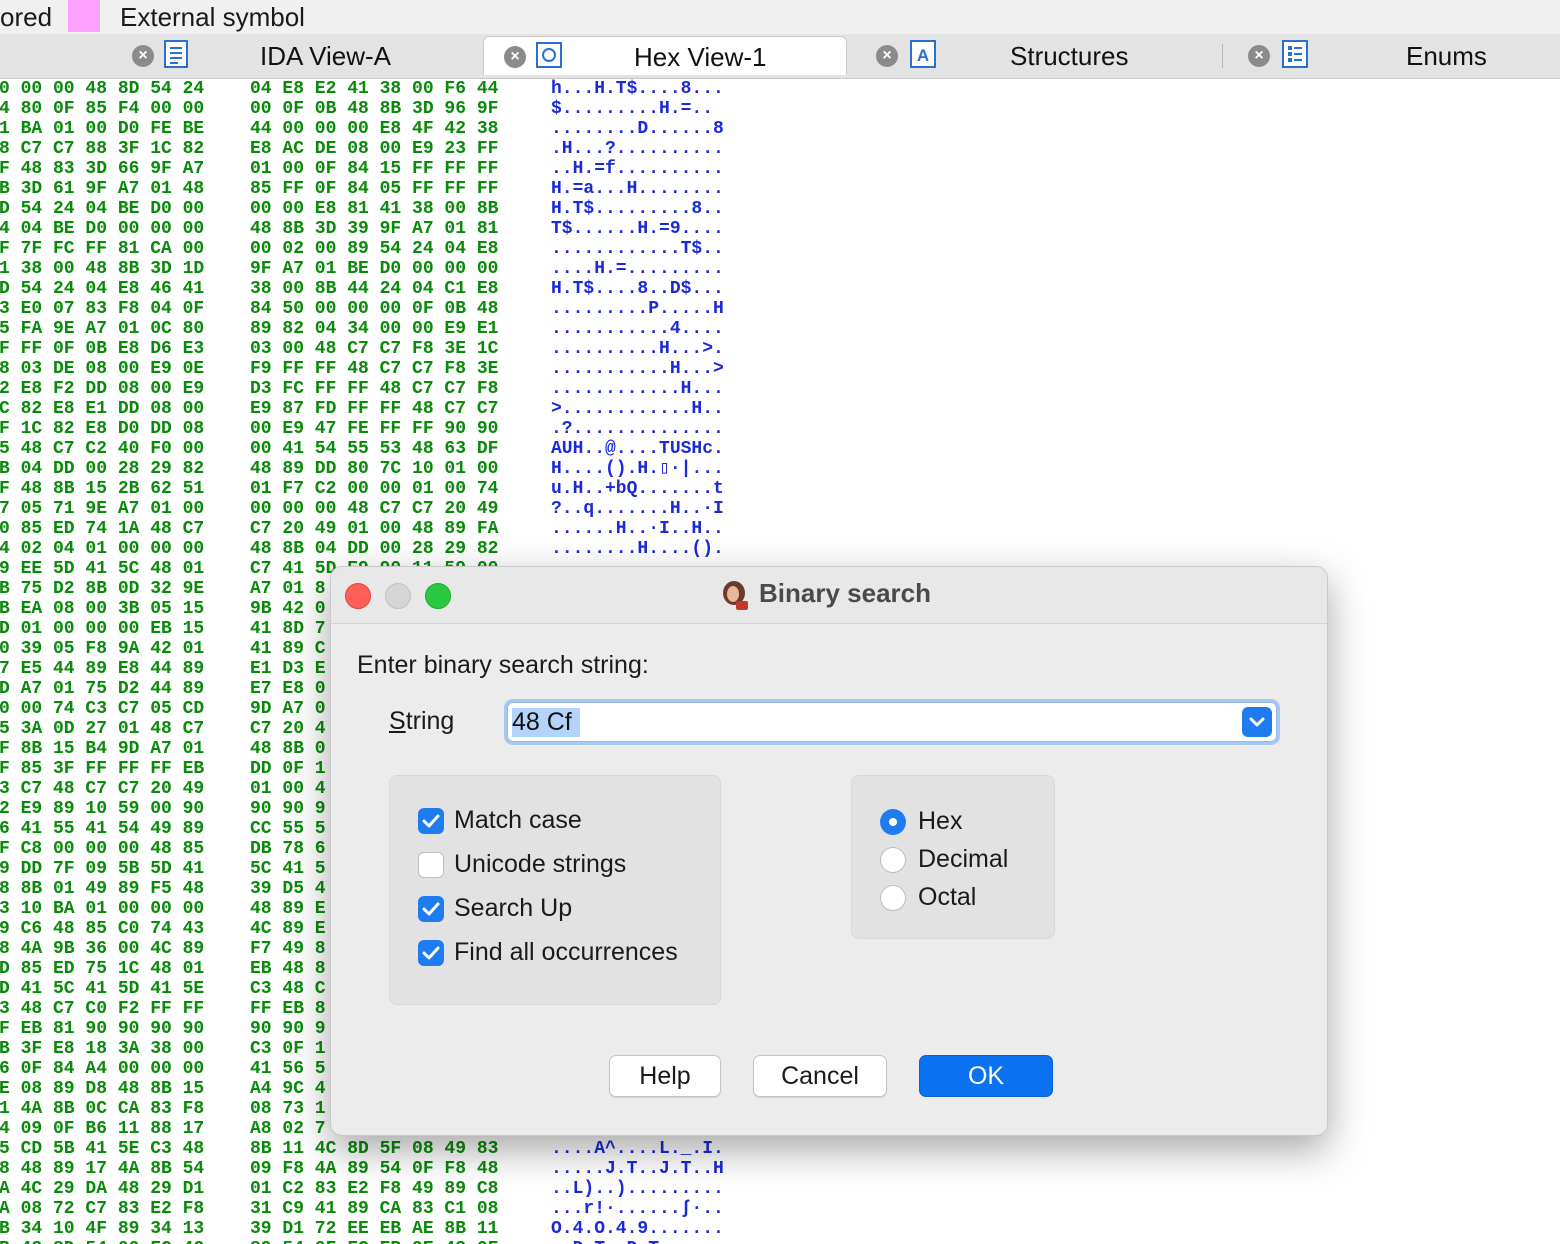 The width and height of the screenshot is (1560, 1244). I want to click on combo-dropdown-button, so click(1257, 722).